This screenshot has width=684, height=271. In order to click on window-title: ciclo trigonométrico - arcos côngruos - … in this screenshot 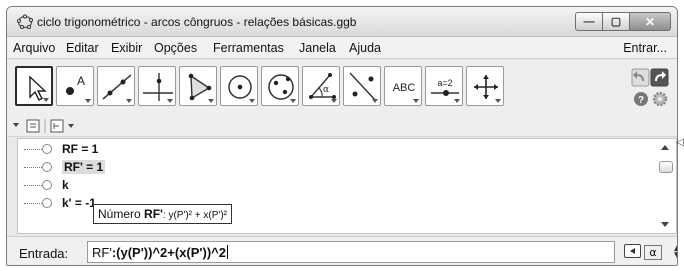, I will do `click(197, 22)`.